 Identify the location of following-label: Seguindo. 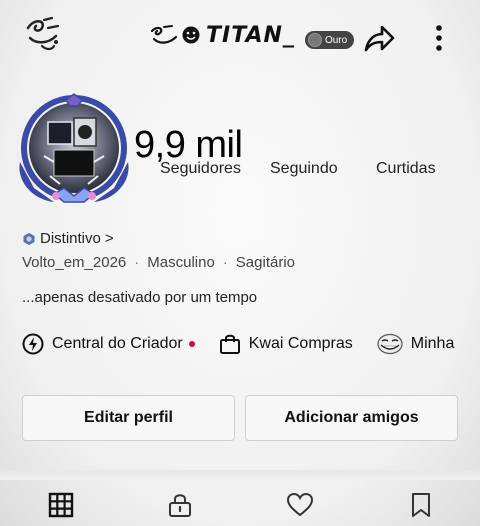
(304, 169).